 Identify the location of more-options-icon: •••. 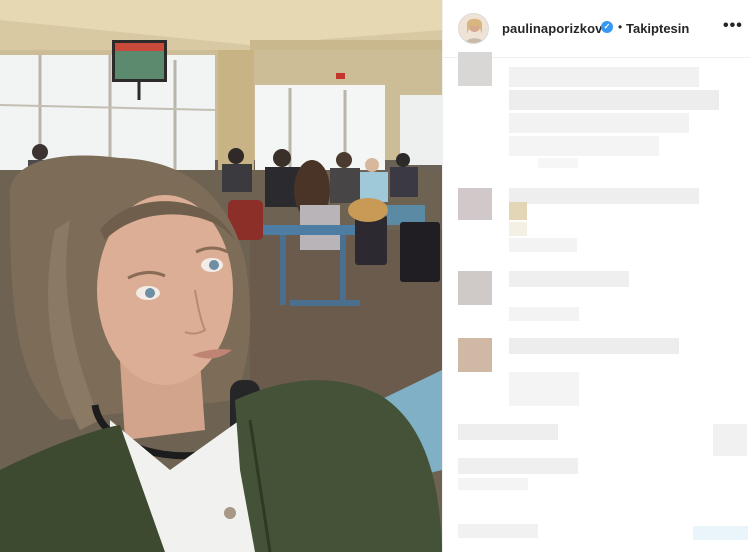
(733, 26).